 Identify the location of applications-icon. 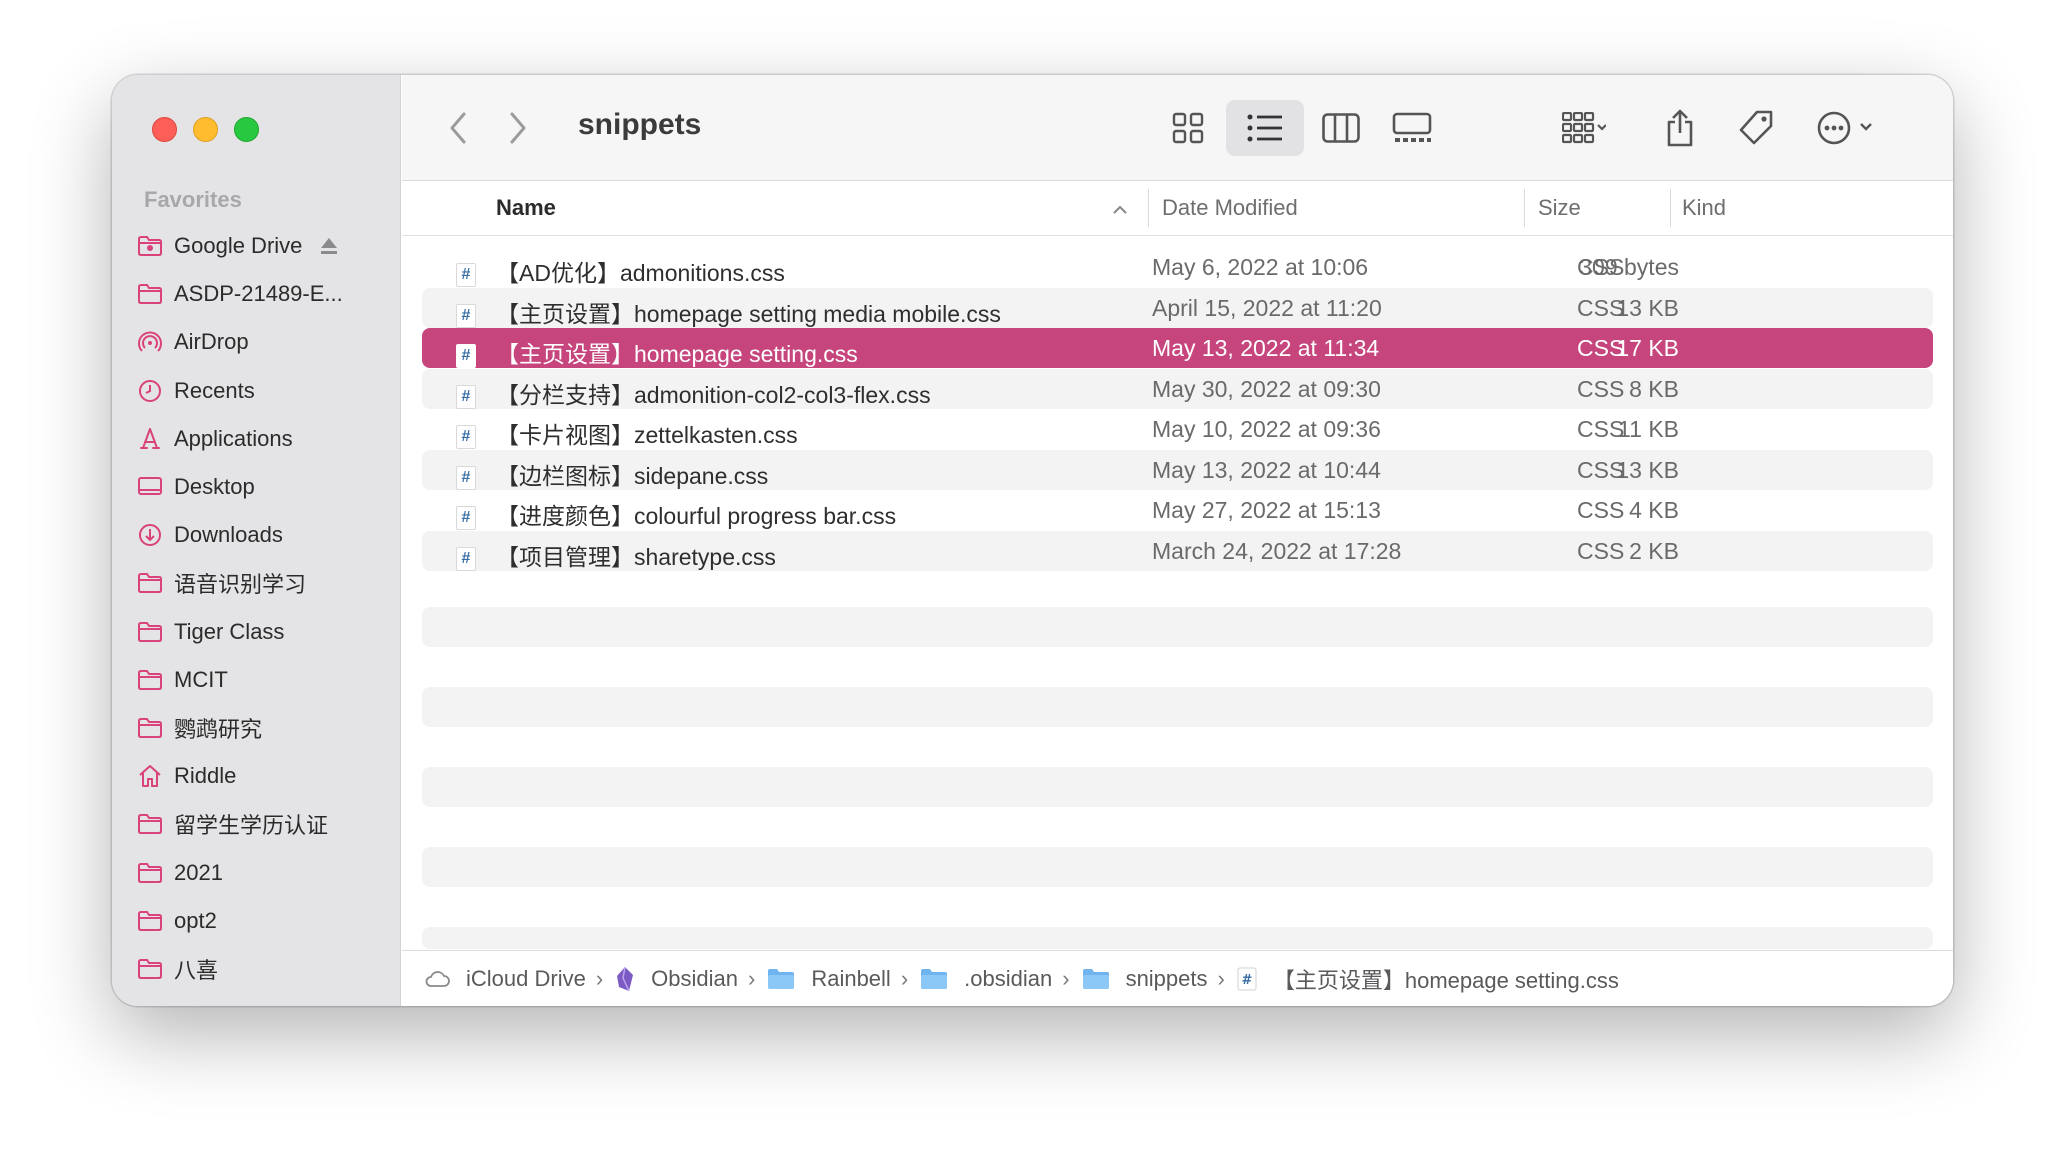
(150, 439).